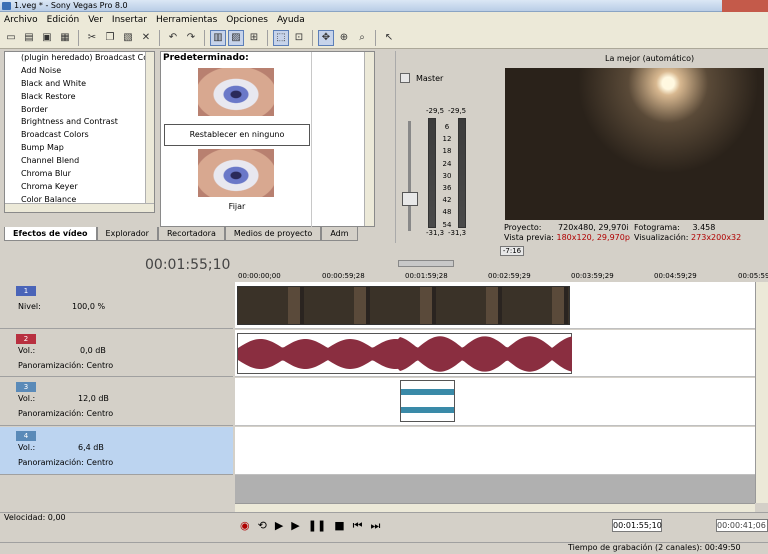 This screenshot has width=768, height=554. What do you see at coordinates (26, 291) in the screenshot?
I see `track-number: 1` at bounding box center [26, 291].